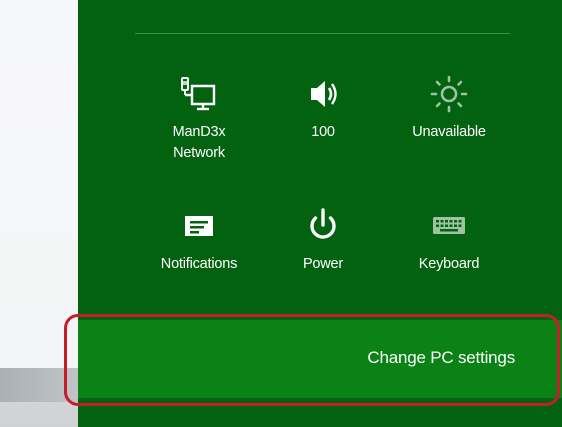 The width and height of the screenshot is (562, 427). What do you see at coordinates (323, 226) in the screenshot?
I see `power-icon` at bounding box center [323, 226].